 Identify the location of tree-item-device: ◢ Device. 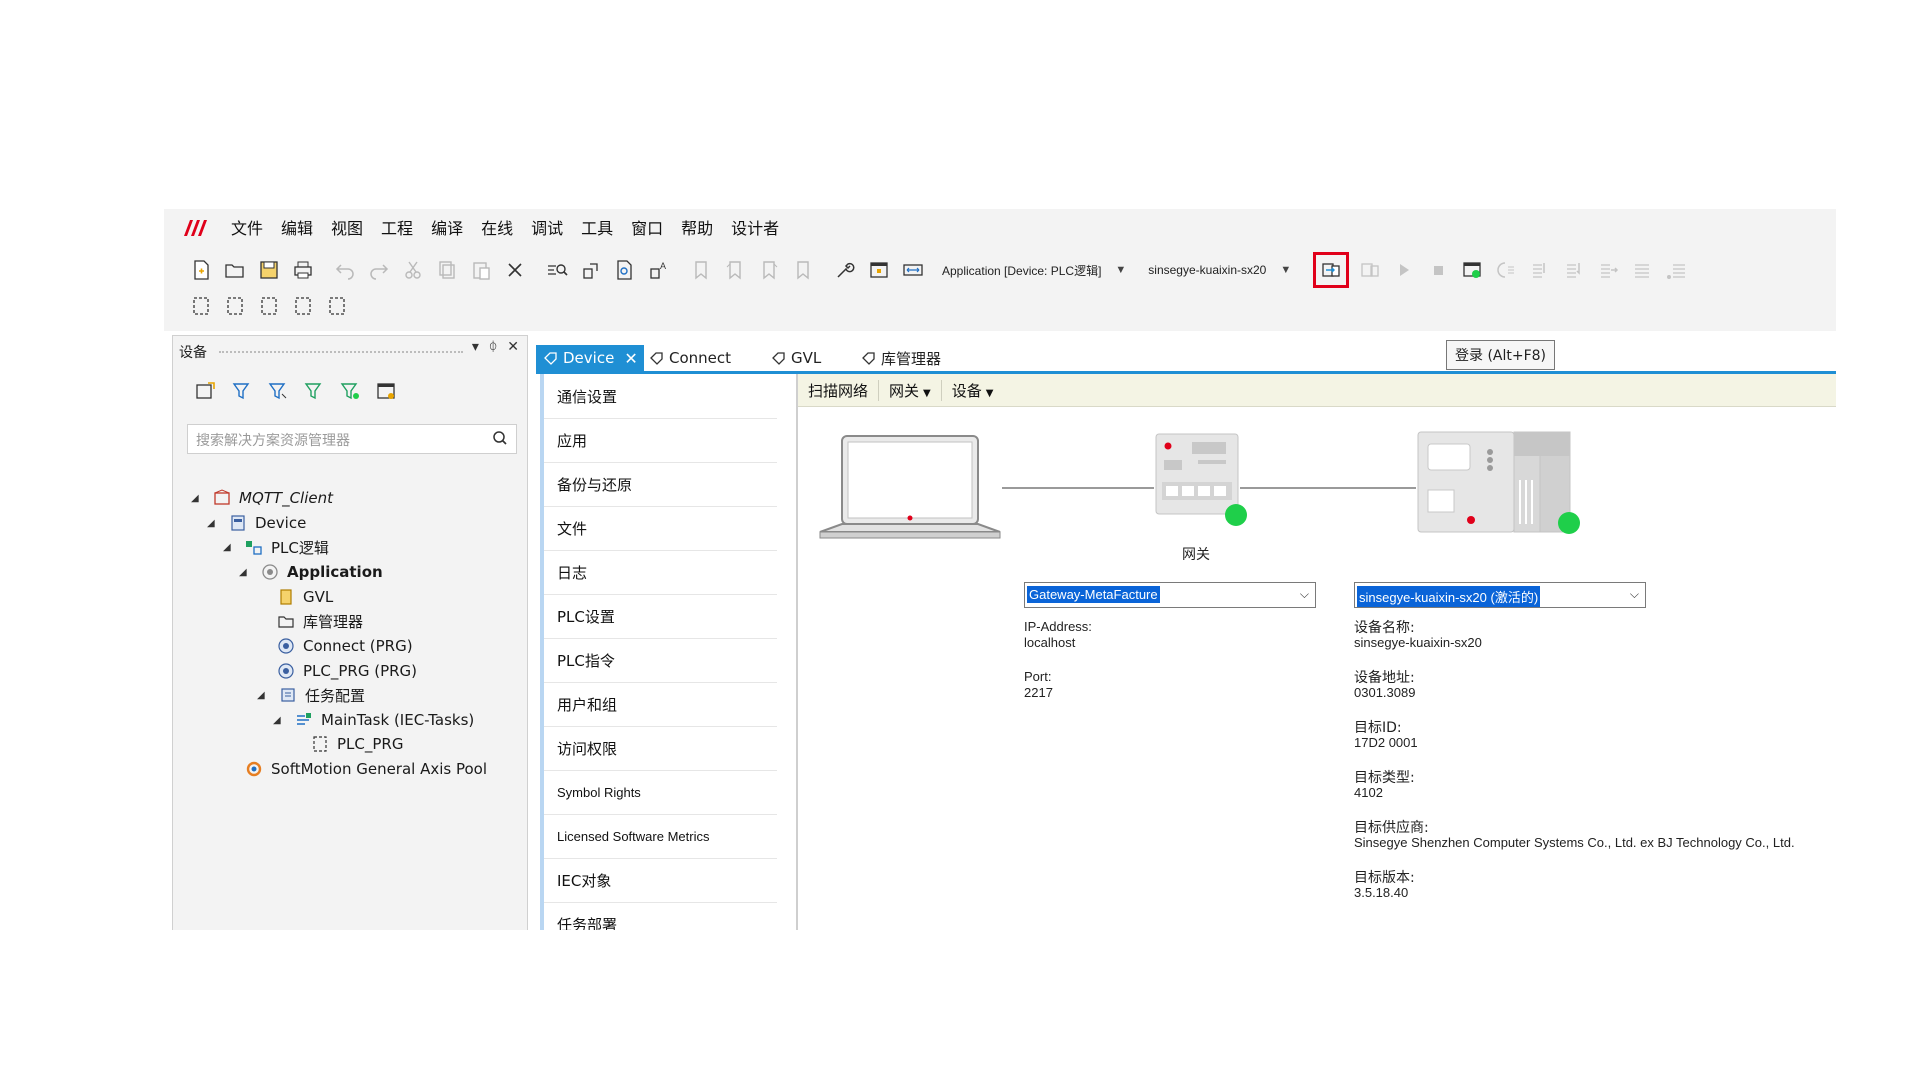
(256, 523).